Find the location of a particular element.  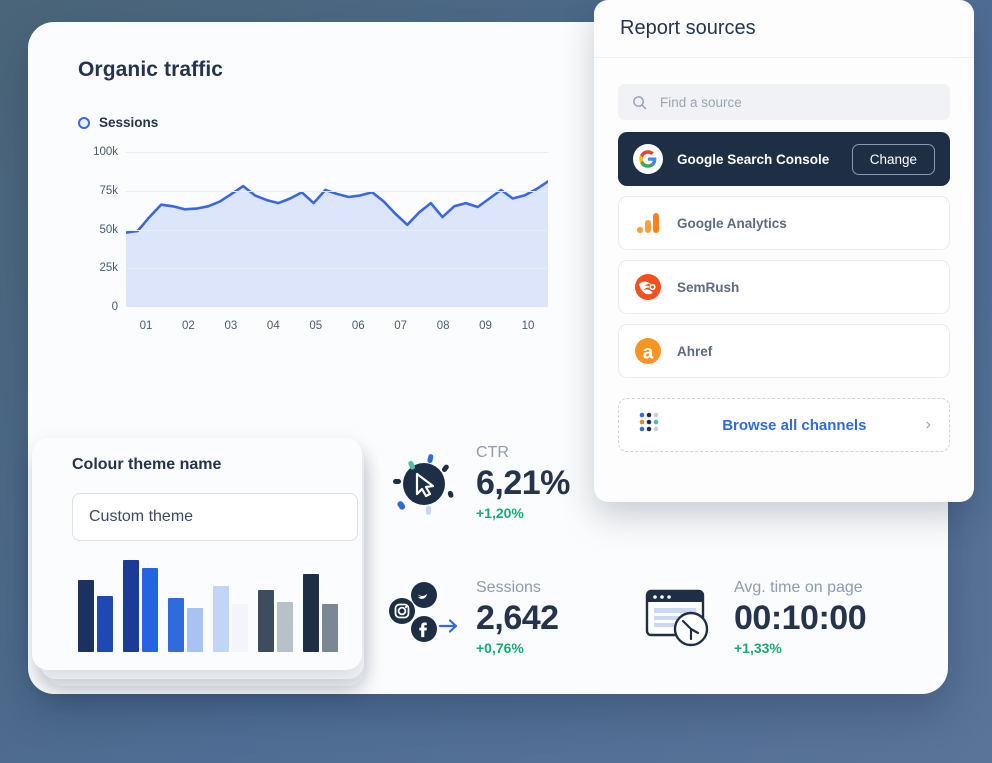

change-source-button: Change is located at coordinates (893, 159).